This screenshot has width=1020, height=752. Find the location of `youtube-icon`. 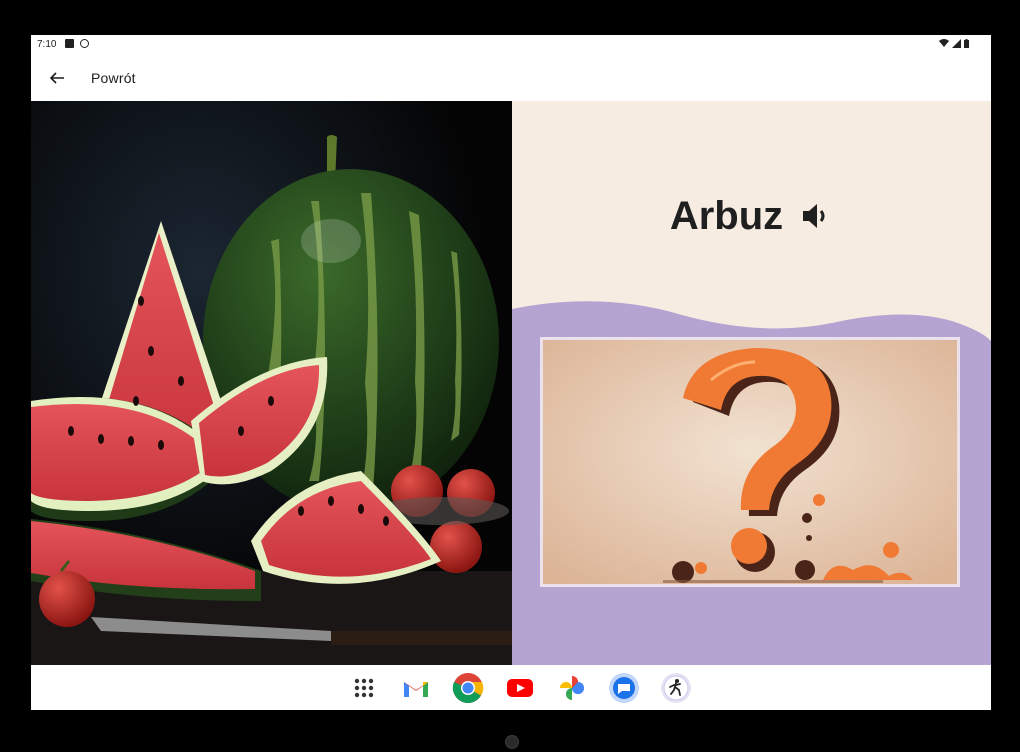

youtube-icon is located at coordinates (520, 688).